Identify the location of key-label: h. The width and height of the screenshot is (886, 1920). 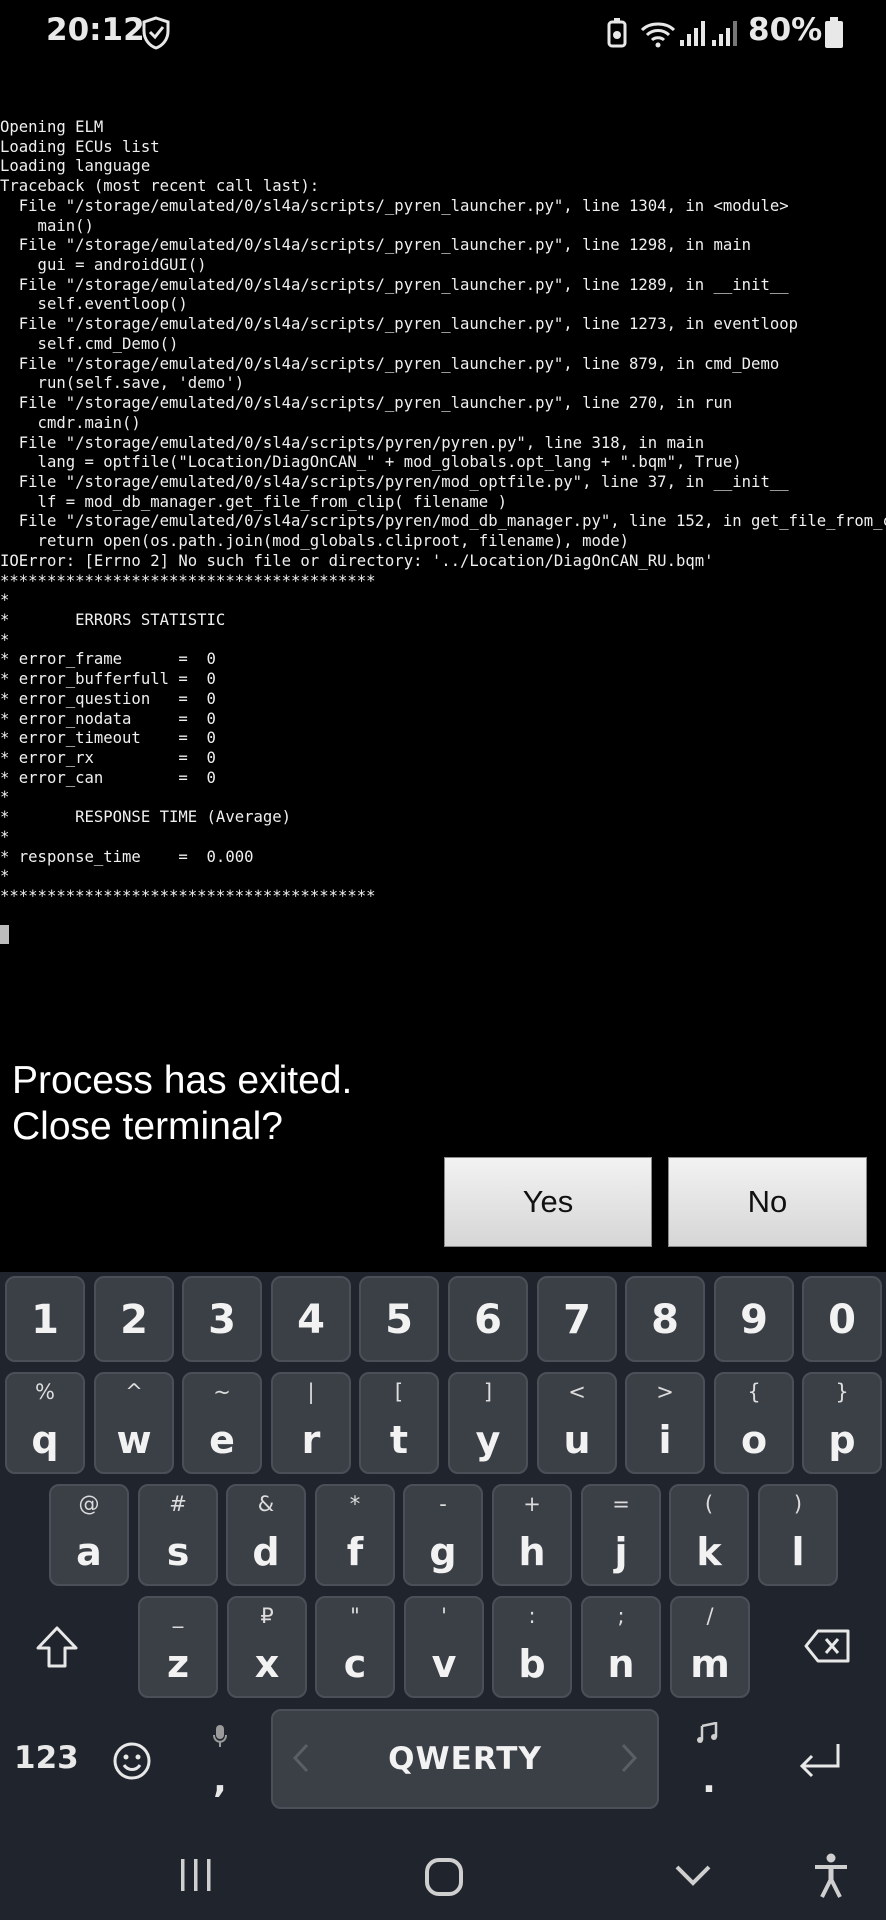
(532, 1552).